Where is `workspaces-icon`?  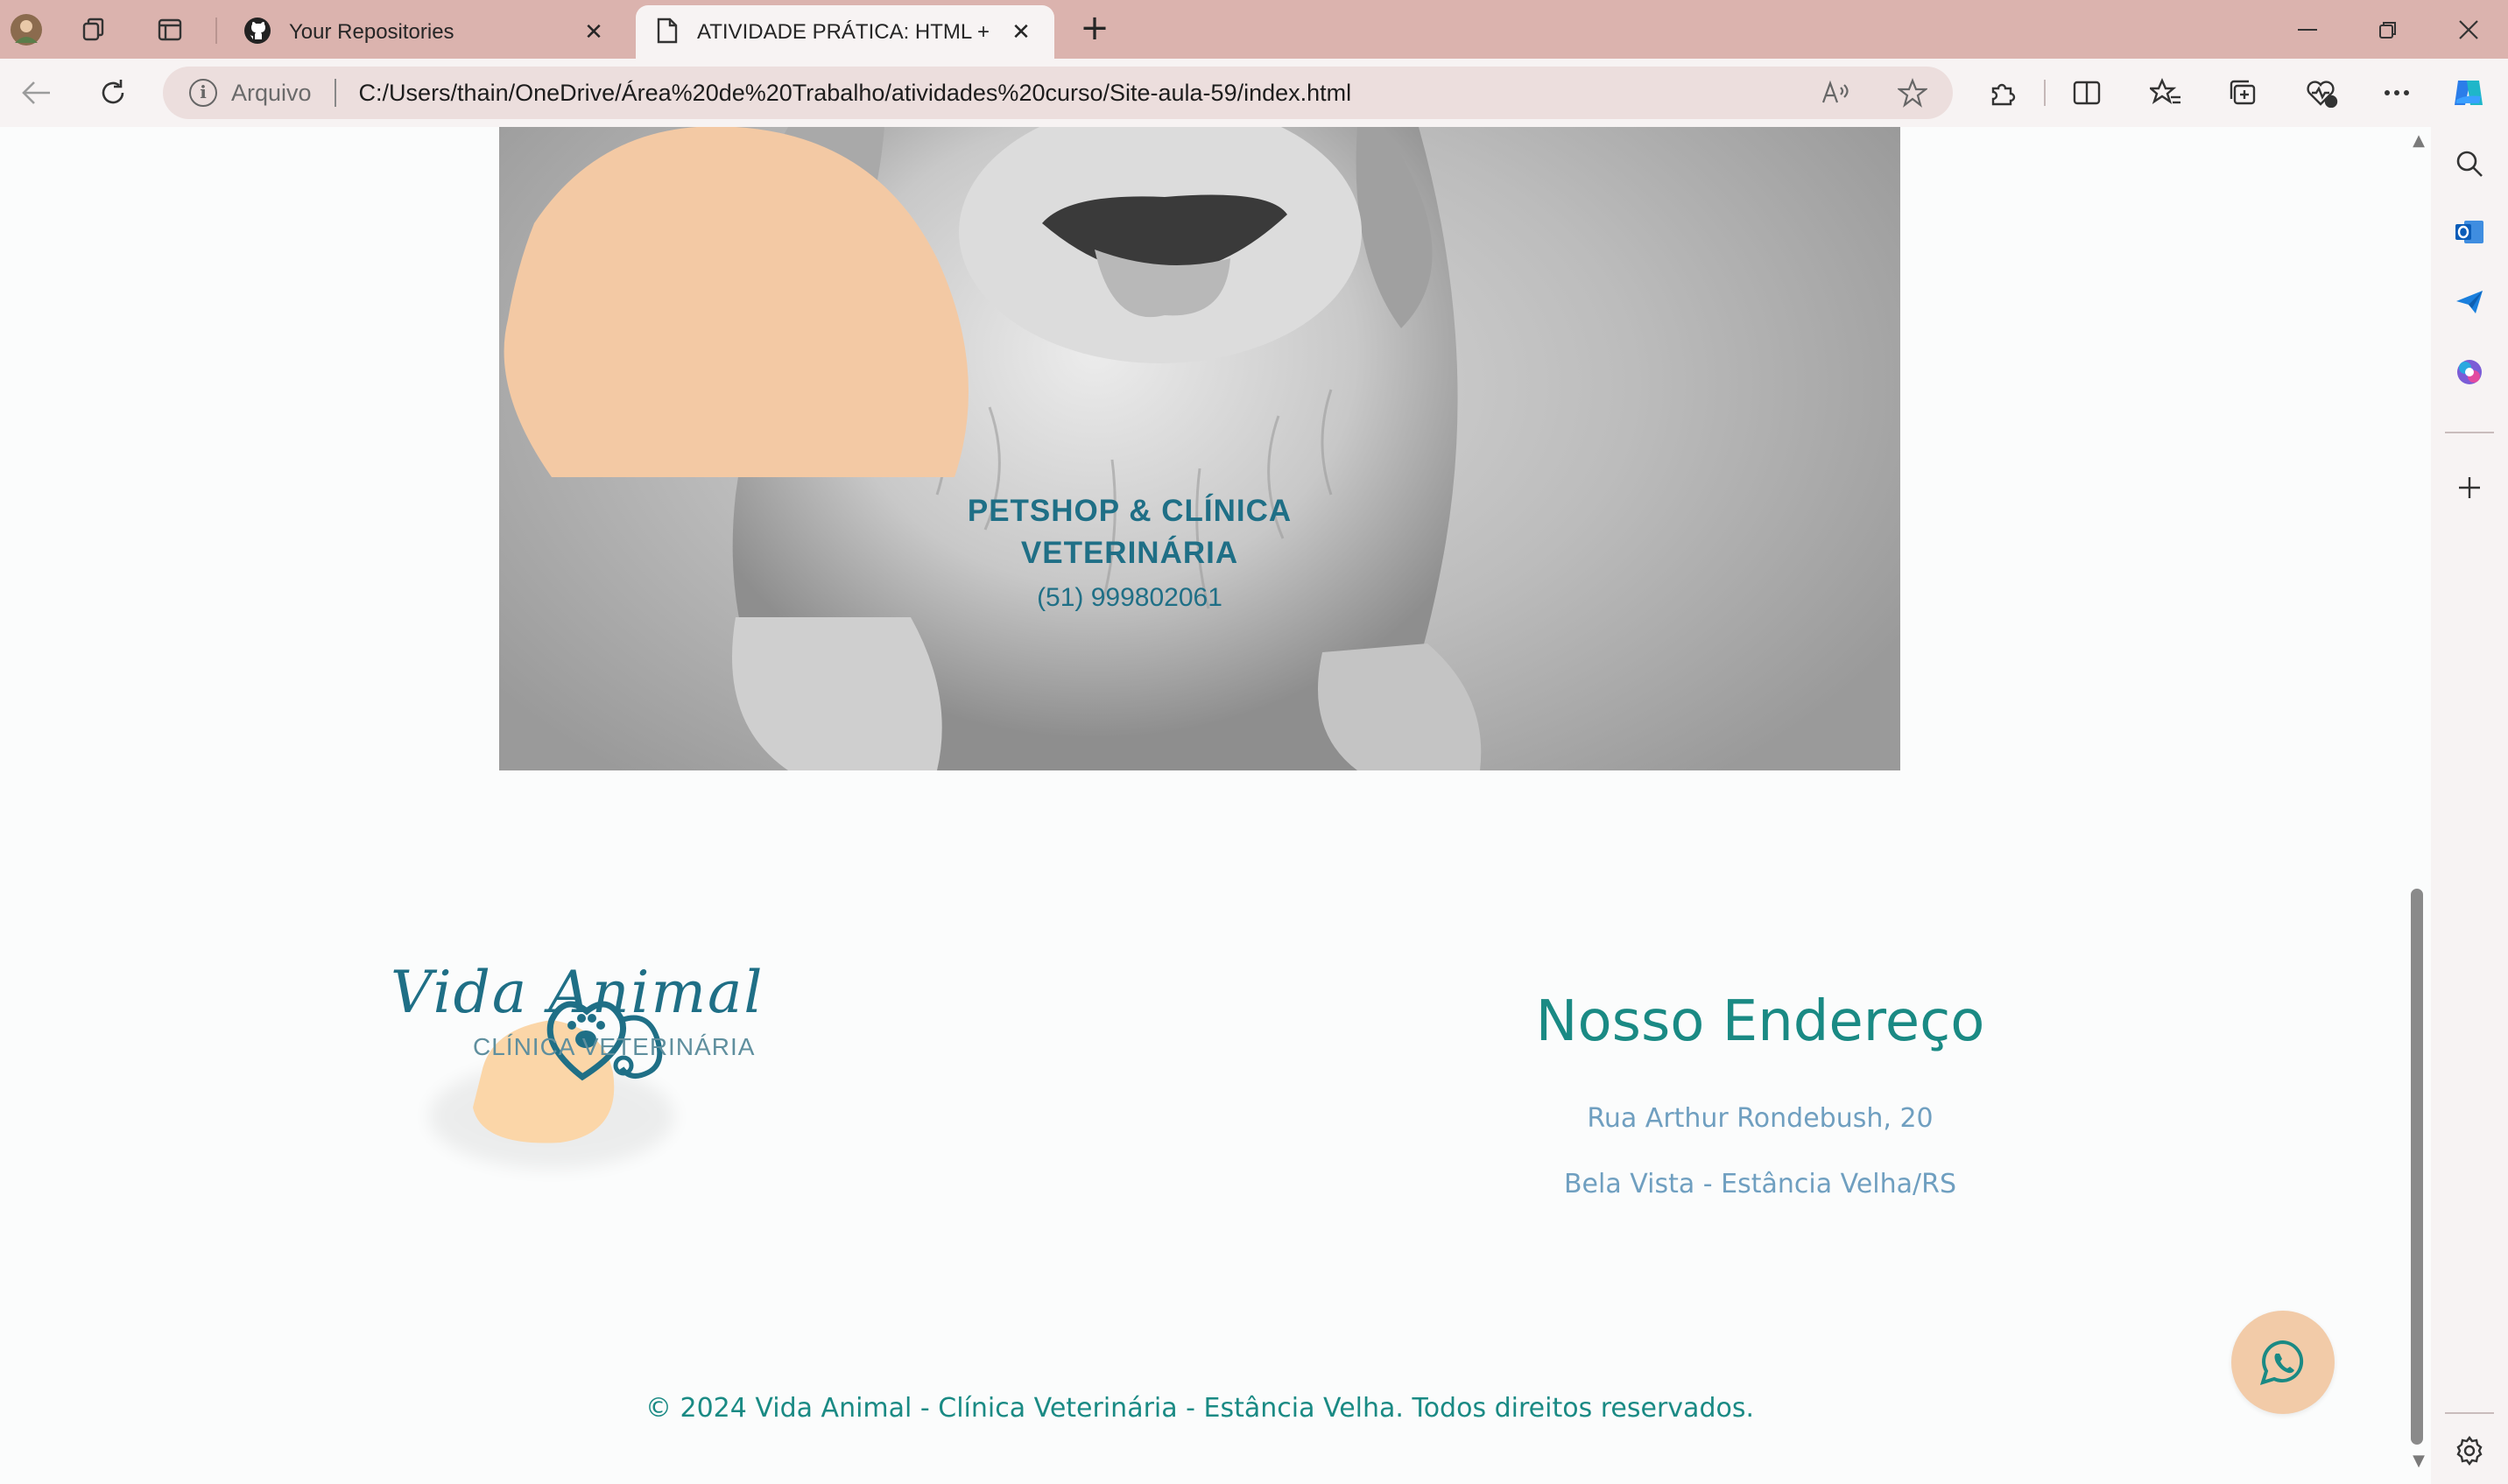
workspaces-icon is located at coordinates (94, 30).